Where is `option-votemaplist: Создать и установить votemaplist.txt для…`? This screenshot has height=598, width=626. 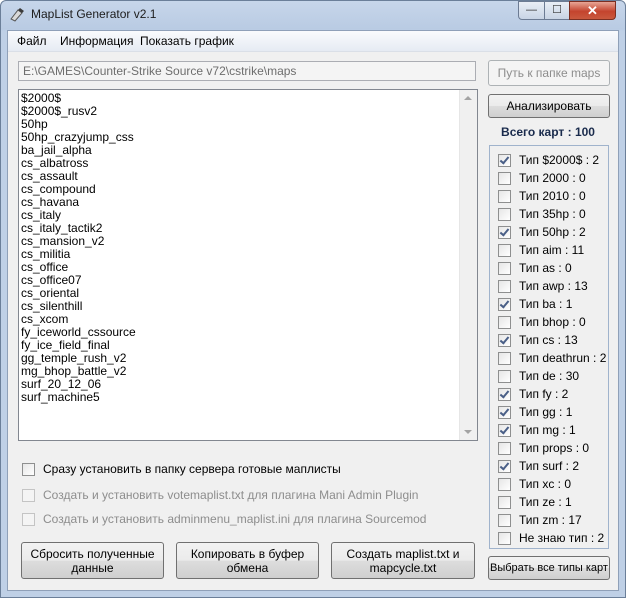 option-votemaplist: Создать и установить votemaplist.txt для… is located at coordinates (220, 495).